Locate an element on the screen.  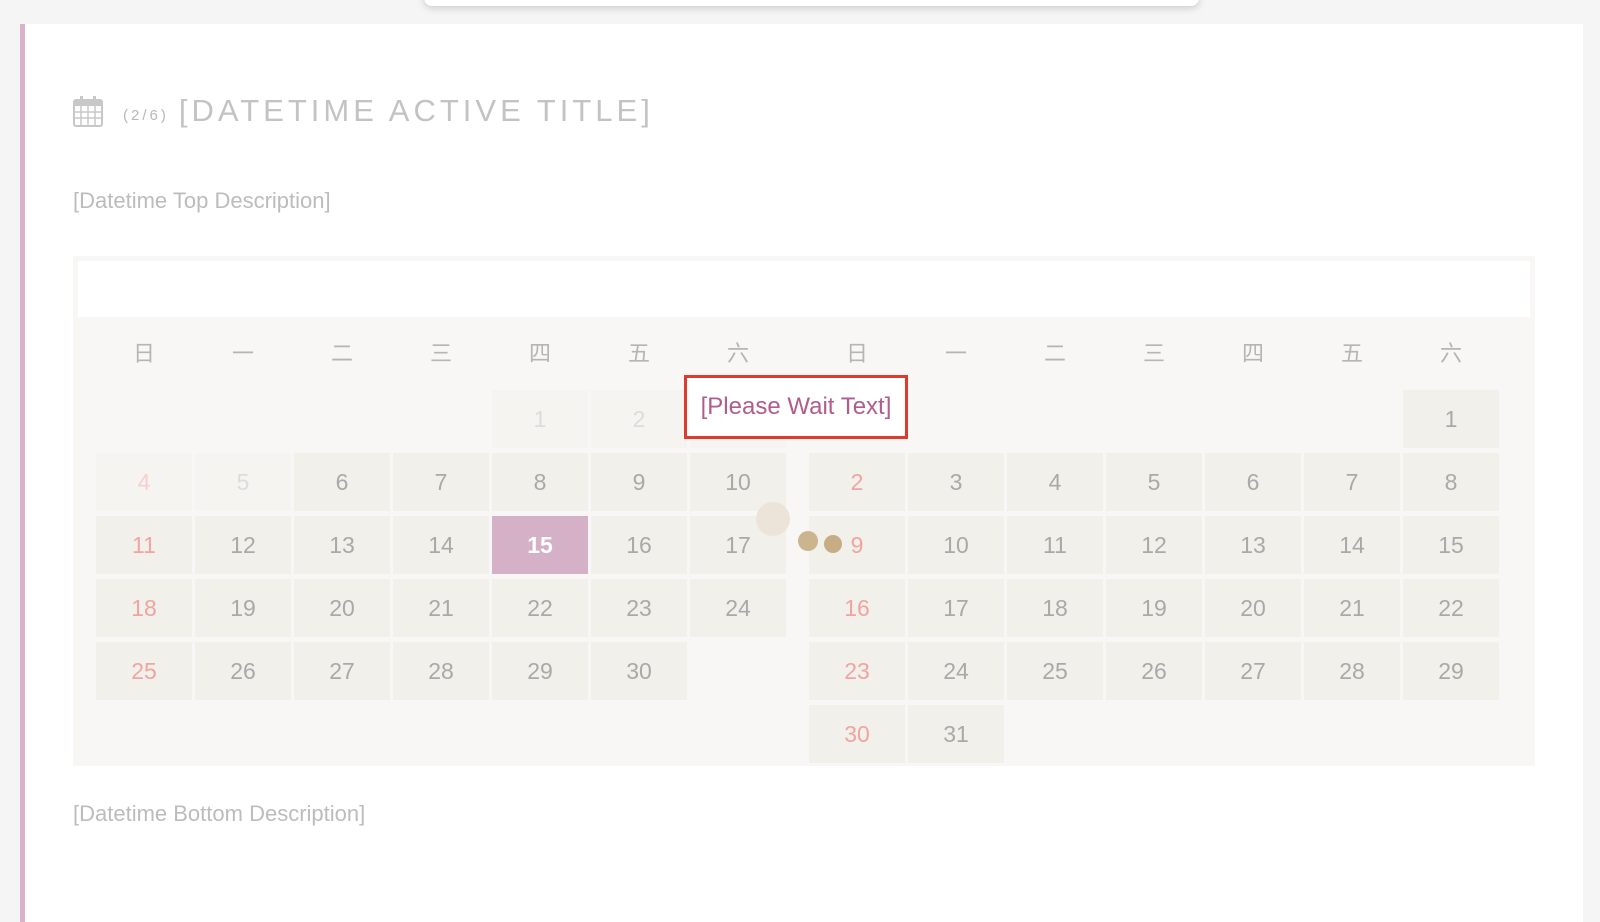
date-cell: 31 is located at coordinates (956, 734).